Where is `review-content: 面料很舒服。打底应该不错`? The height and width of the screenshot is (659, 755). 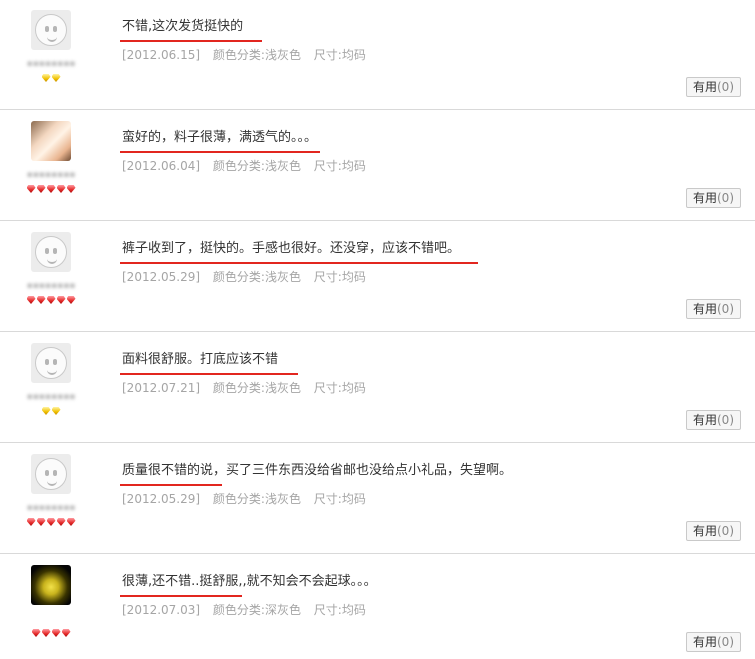 review-content: 面料很舒服。打底应该不错 is located at coordinates (200, 359).